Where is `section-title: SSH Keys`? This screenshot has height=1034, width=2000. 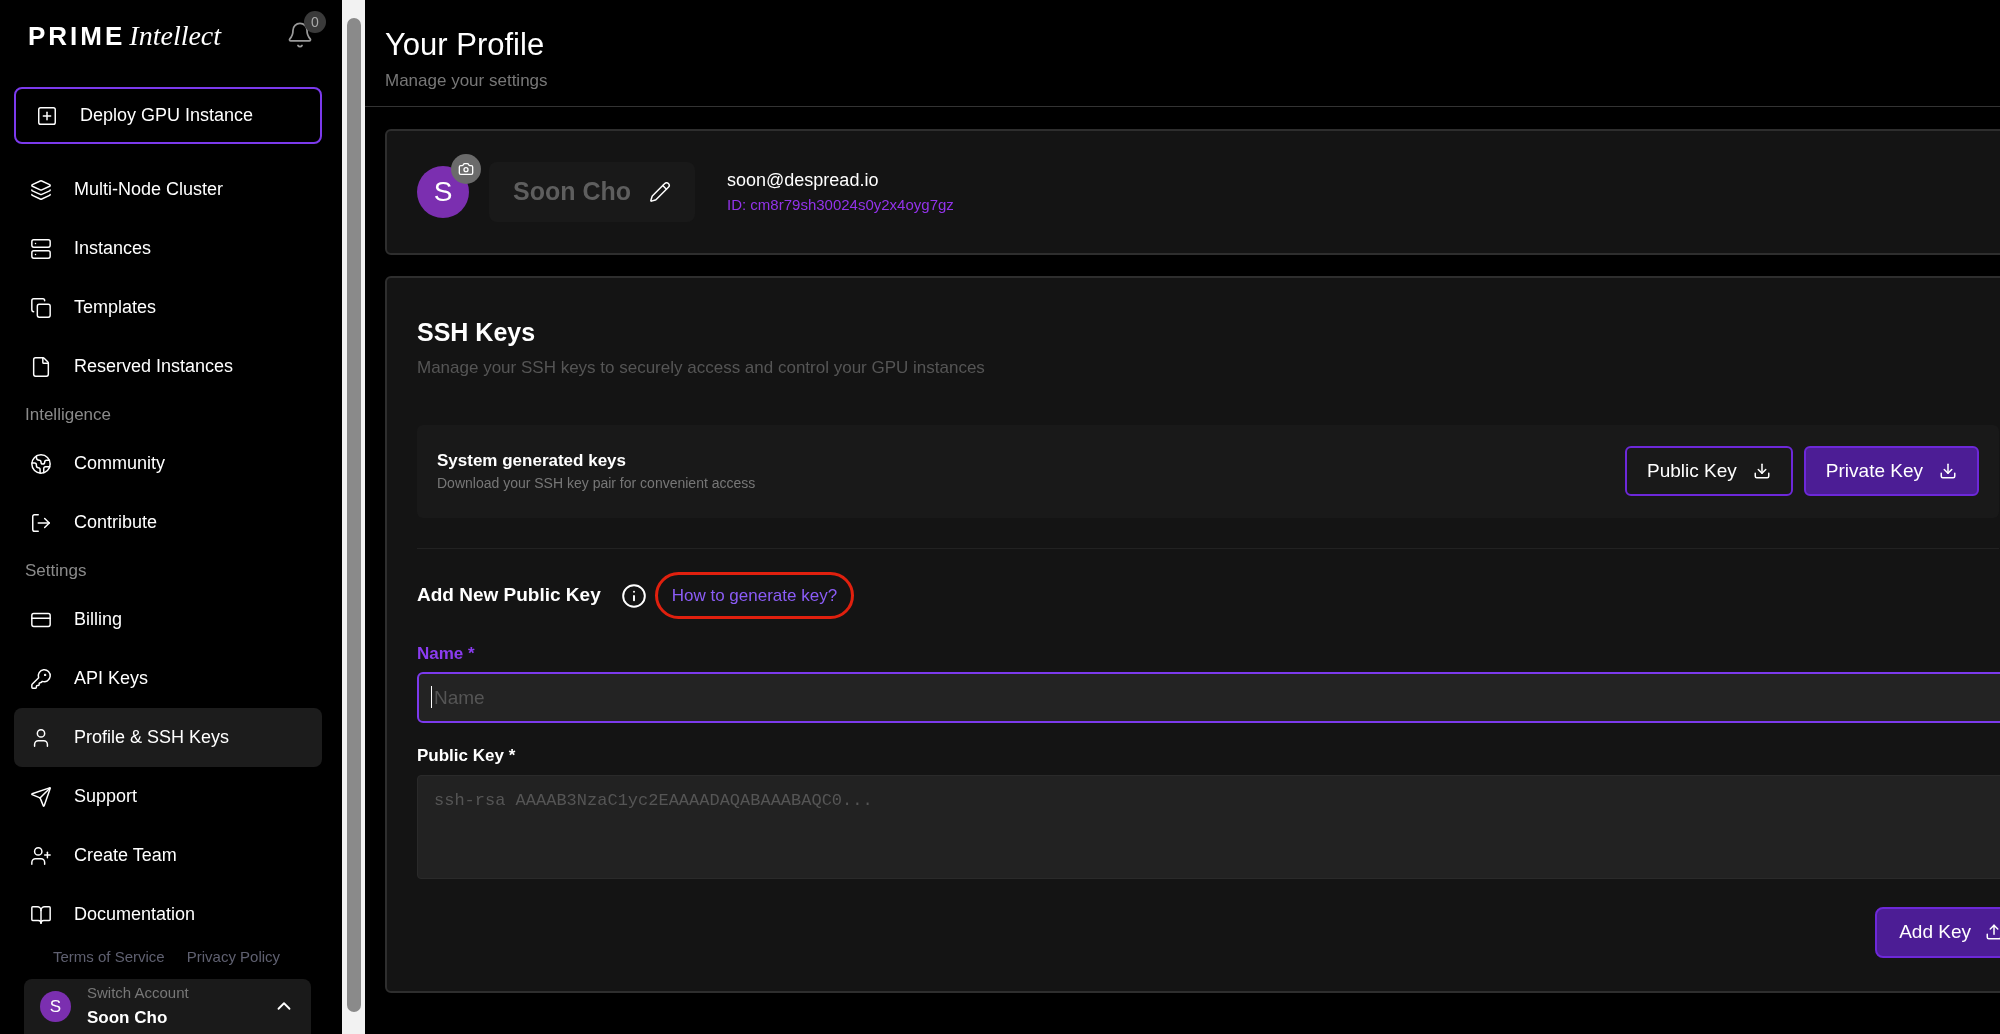 section-title: SSH Keys is located at coordinates (477, 332).